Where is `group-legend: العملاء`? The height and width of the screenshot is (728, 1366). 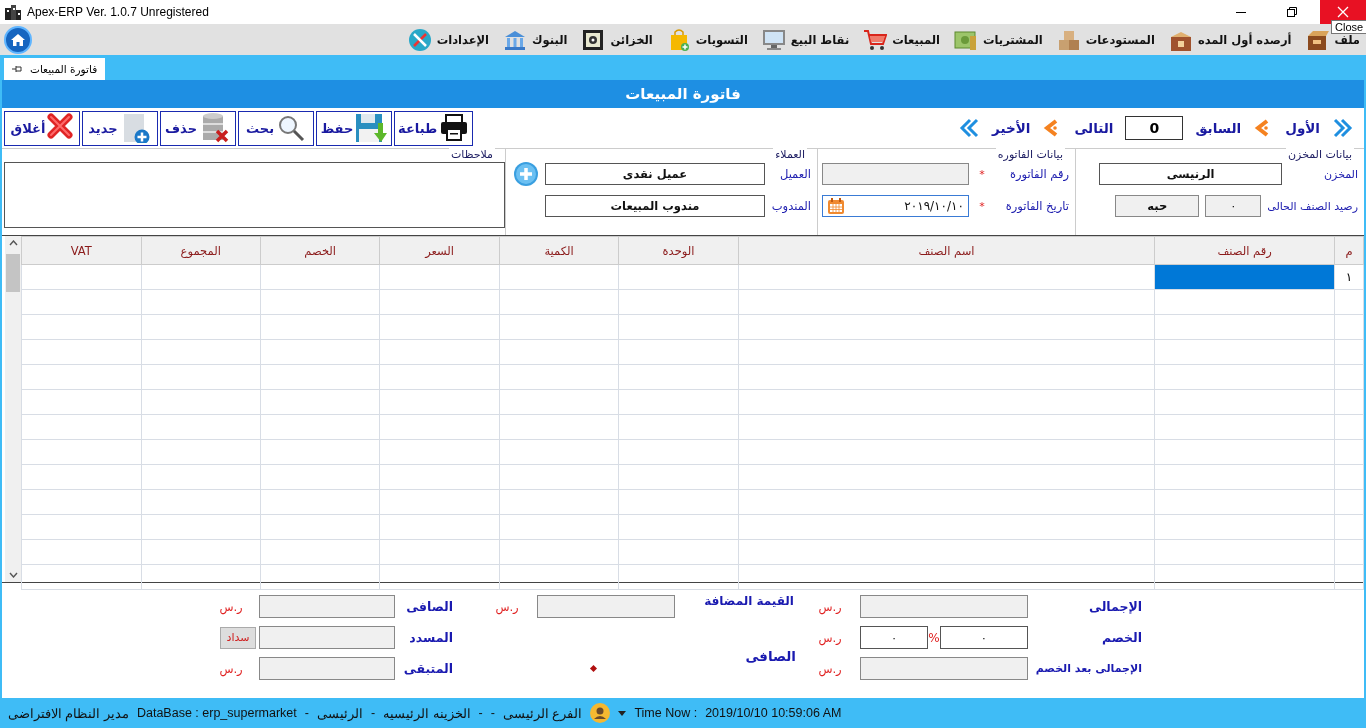 group-legend: العملاء is located at coordinates (790, 154).